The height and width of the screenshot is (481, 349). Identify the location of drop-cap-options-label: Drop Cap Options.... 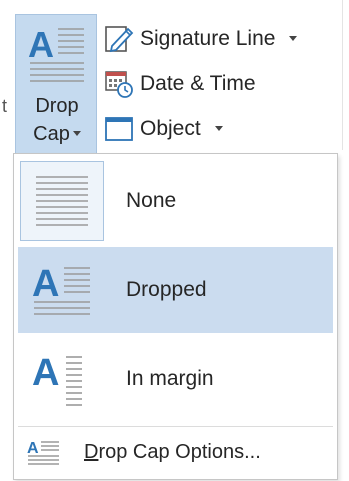
(172, 452).